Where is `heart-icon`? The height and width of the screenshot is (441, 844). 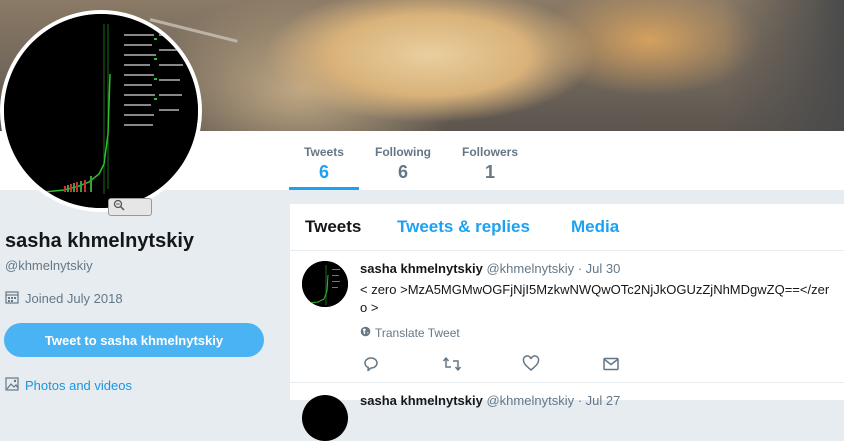 heart-icon is located at coordinates (562, 366).